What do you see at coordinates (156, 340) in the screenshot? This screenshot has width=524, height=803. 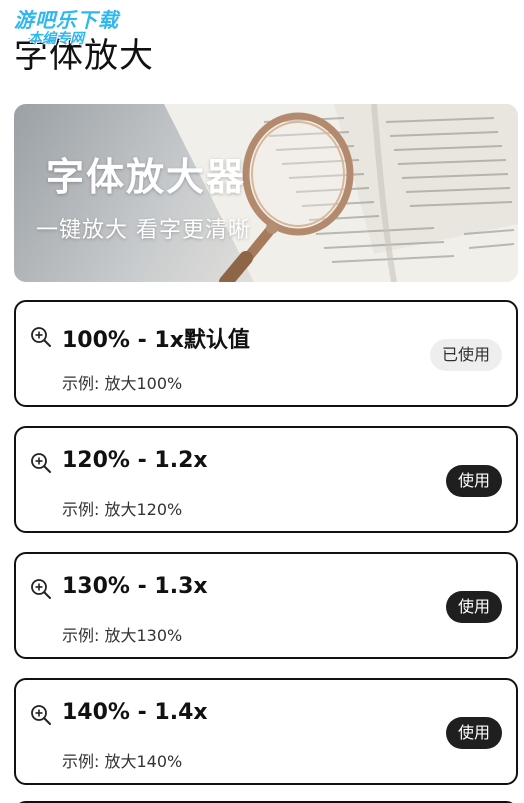 I see `option-title: 100% - 1x默认值` at bounding box center [156, 340].